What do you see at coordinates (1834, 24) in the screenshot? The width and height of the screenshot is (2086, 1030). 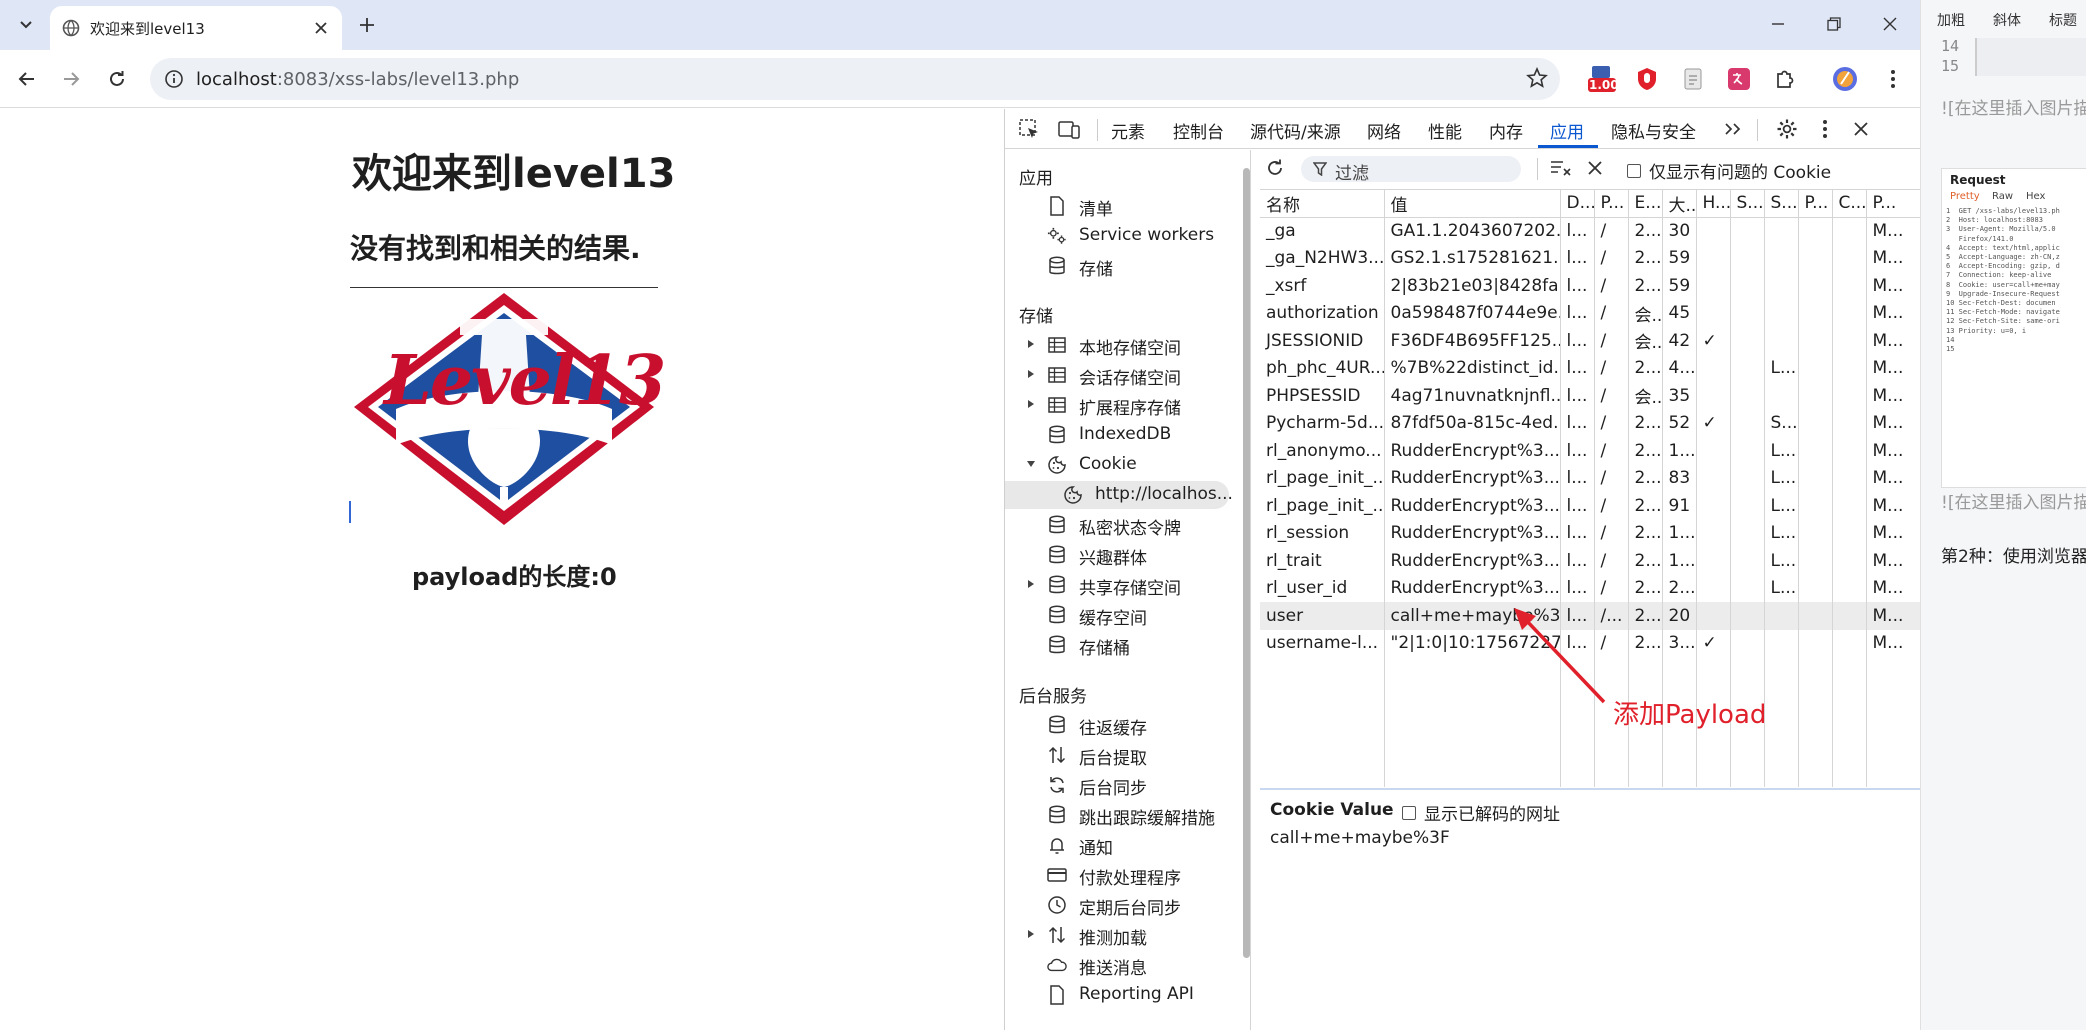 I see `restore-button` at bounding box center [1834, 24].